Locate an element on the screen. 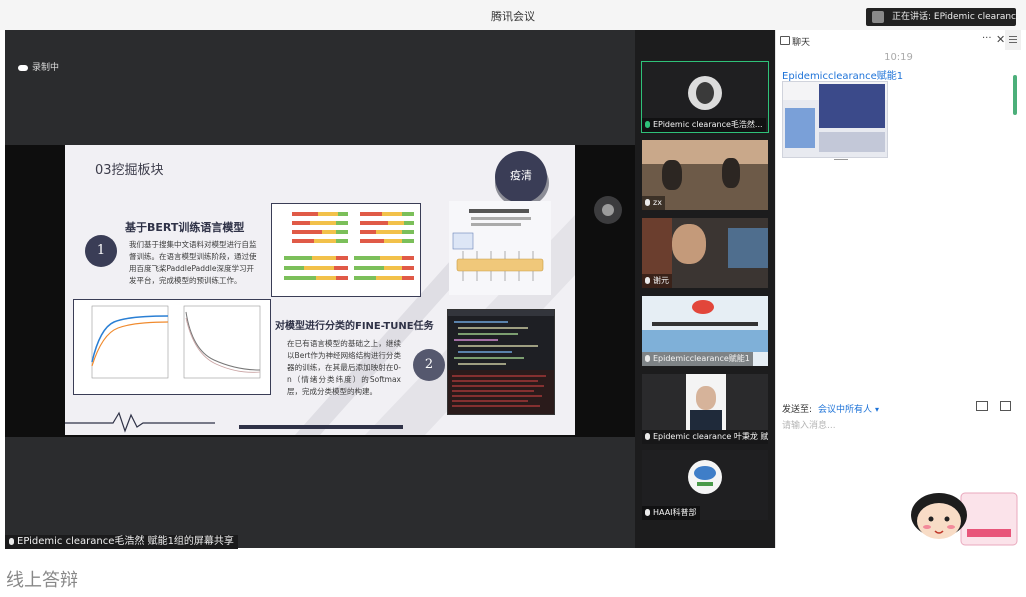 The height and width of the screenshot is (597, 1026). chat-image-attachment is located at coordinates (835, 119).